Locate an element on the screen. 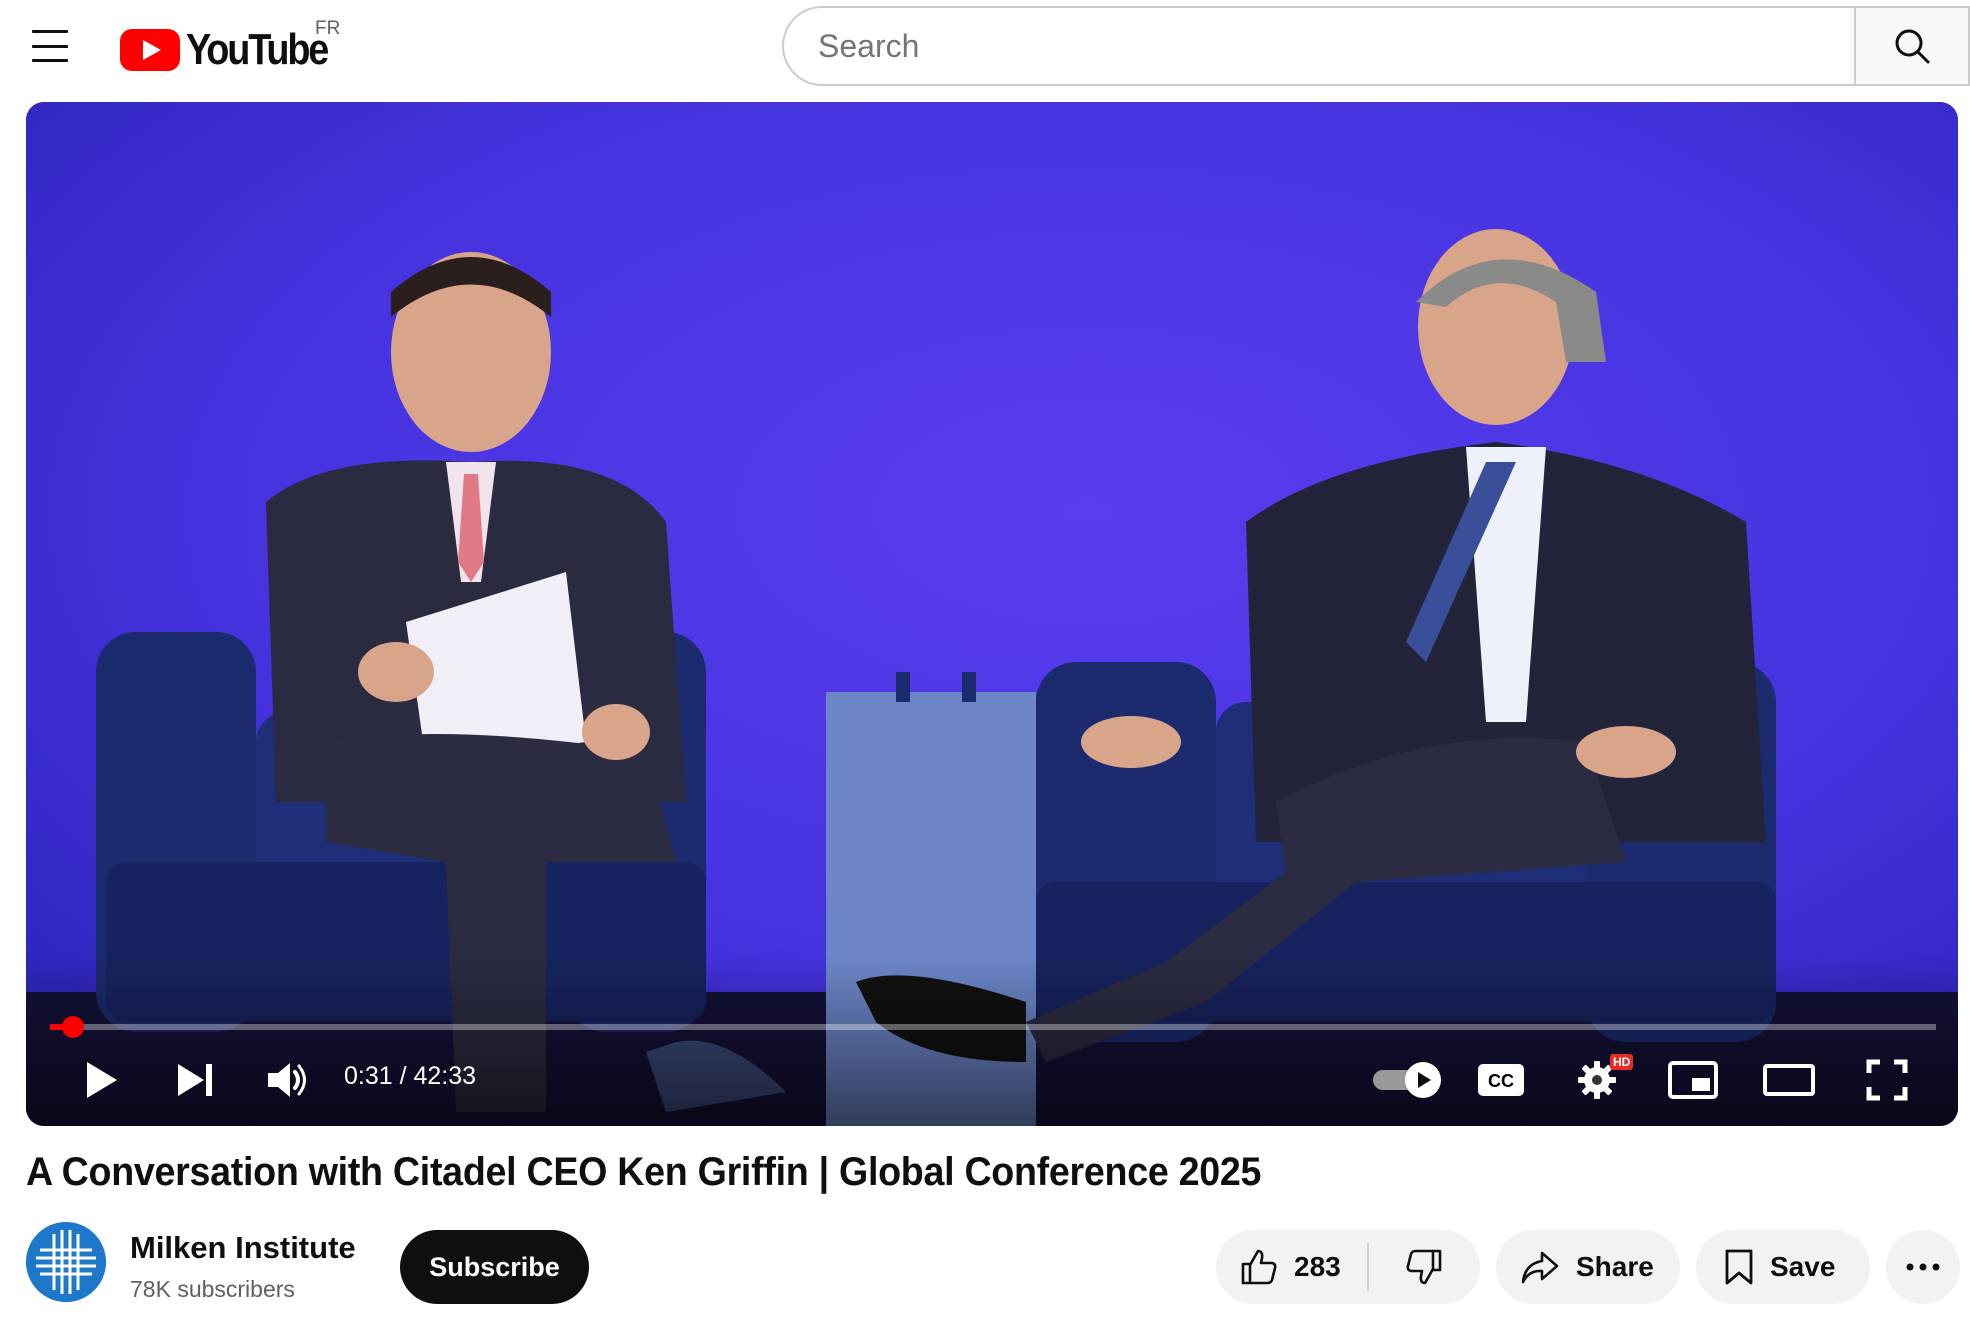  more-actions-button is located at coordinates (1923, 1267).